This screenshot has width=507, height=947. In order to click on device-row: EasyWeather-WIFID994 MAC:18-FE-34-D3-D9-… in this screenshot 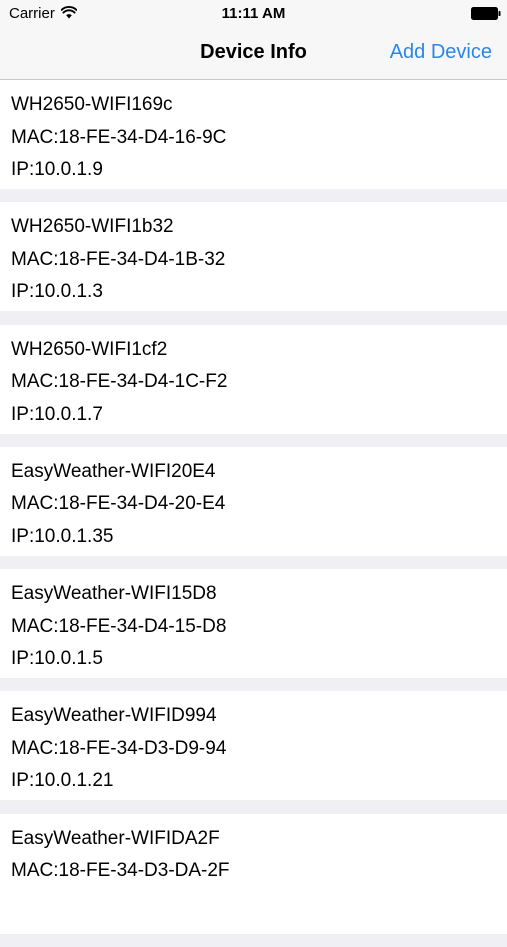, I will do `click(253, 746)`.